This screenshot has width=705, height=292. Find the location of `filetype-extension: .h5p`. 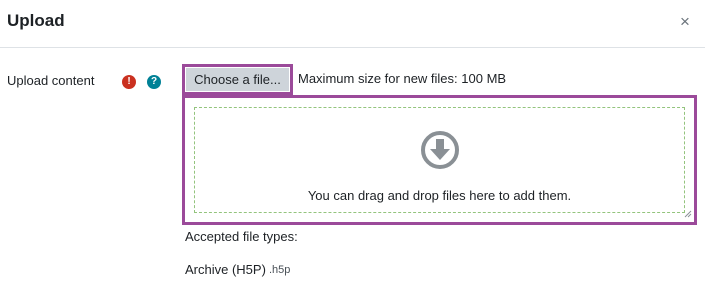

filetype-extension: .h5p is located at coordinates (280, 270).